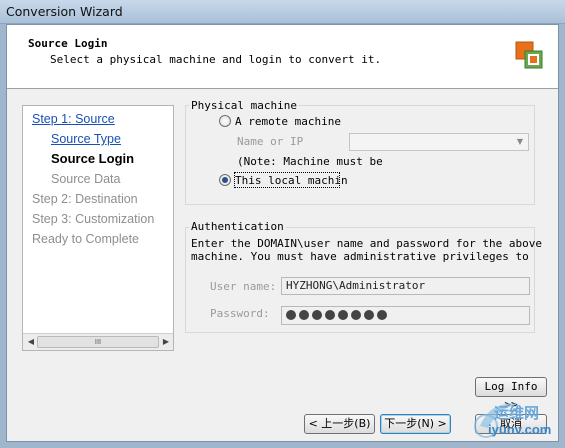 The image size is (565, 448). Describe the element at coordinates (339, 424) in the screenshot. I see `back-button: < 上一步(B)` at that location.